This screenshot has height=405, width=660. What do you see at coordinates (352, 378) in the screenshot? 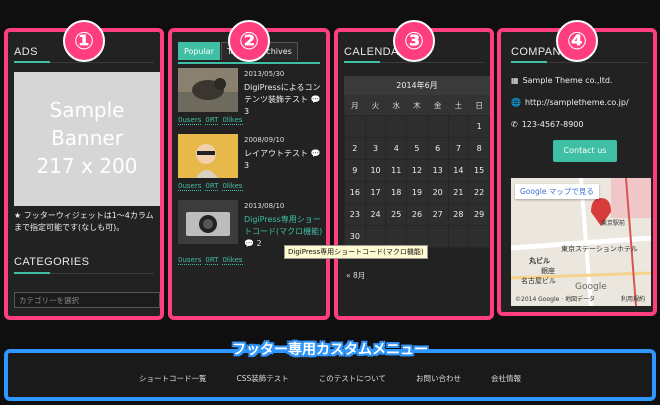
I see `footer-menu-item-about-test: このテストについて` at bounding box center [352, 378].